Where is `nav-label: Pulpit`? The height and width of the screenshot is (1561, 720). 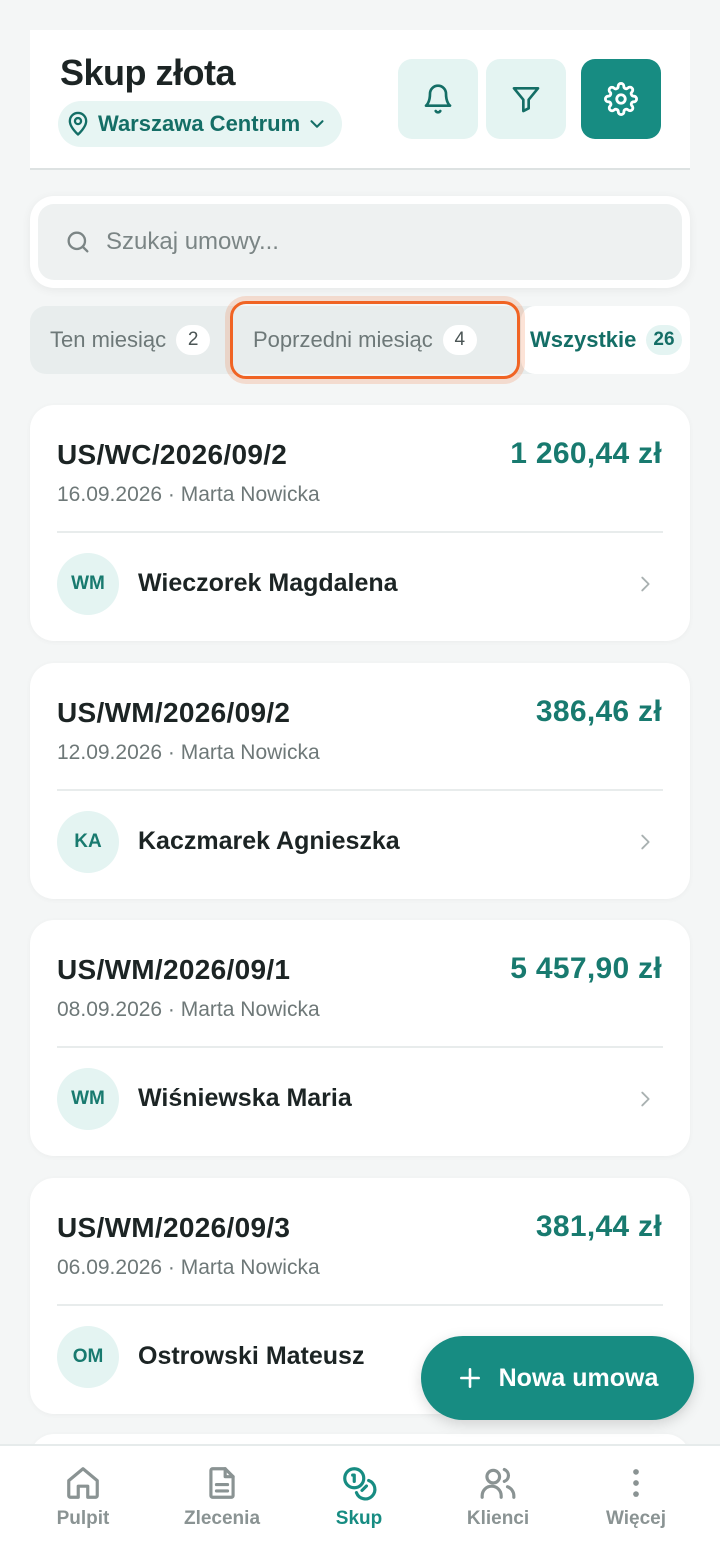
nav-label: Pulpit is located at coordinates (83, 1518).